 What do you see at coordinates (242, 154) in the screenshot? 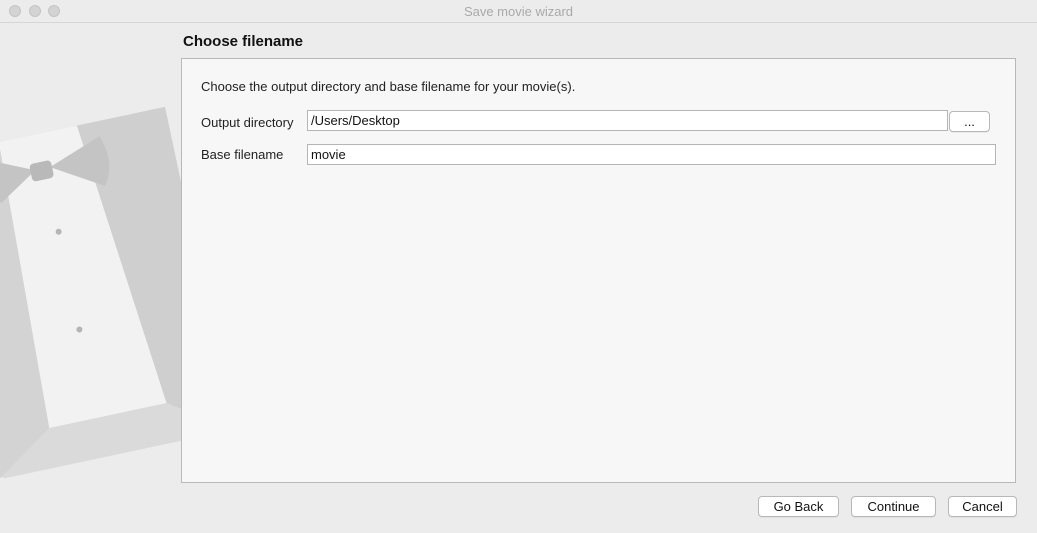
I see `base-filename-label: Base filename` at bounding box center [242, 154].